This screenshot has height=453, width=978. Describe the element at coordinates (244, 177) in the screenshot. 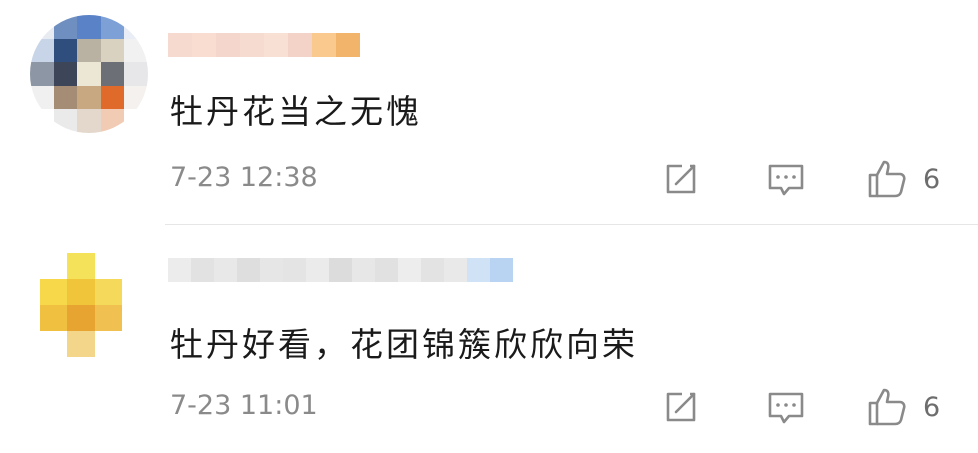

I see `comment-timestamp: 7-23 12:38` at that location.